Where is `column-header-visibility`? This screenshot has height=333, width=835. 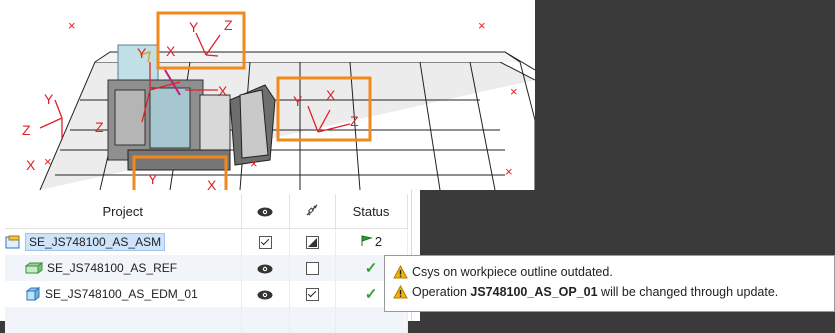
column-header-visibility is located at coordinates (265, 211).